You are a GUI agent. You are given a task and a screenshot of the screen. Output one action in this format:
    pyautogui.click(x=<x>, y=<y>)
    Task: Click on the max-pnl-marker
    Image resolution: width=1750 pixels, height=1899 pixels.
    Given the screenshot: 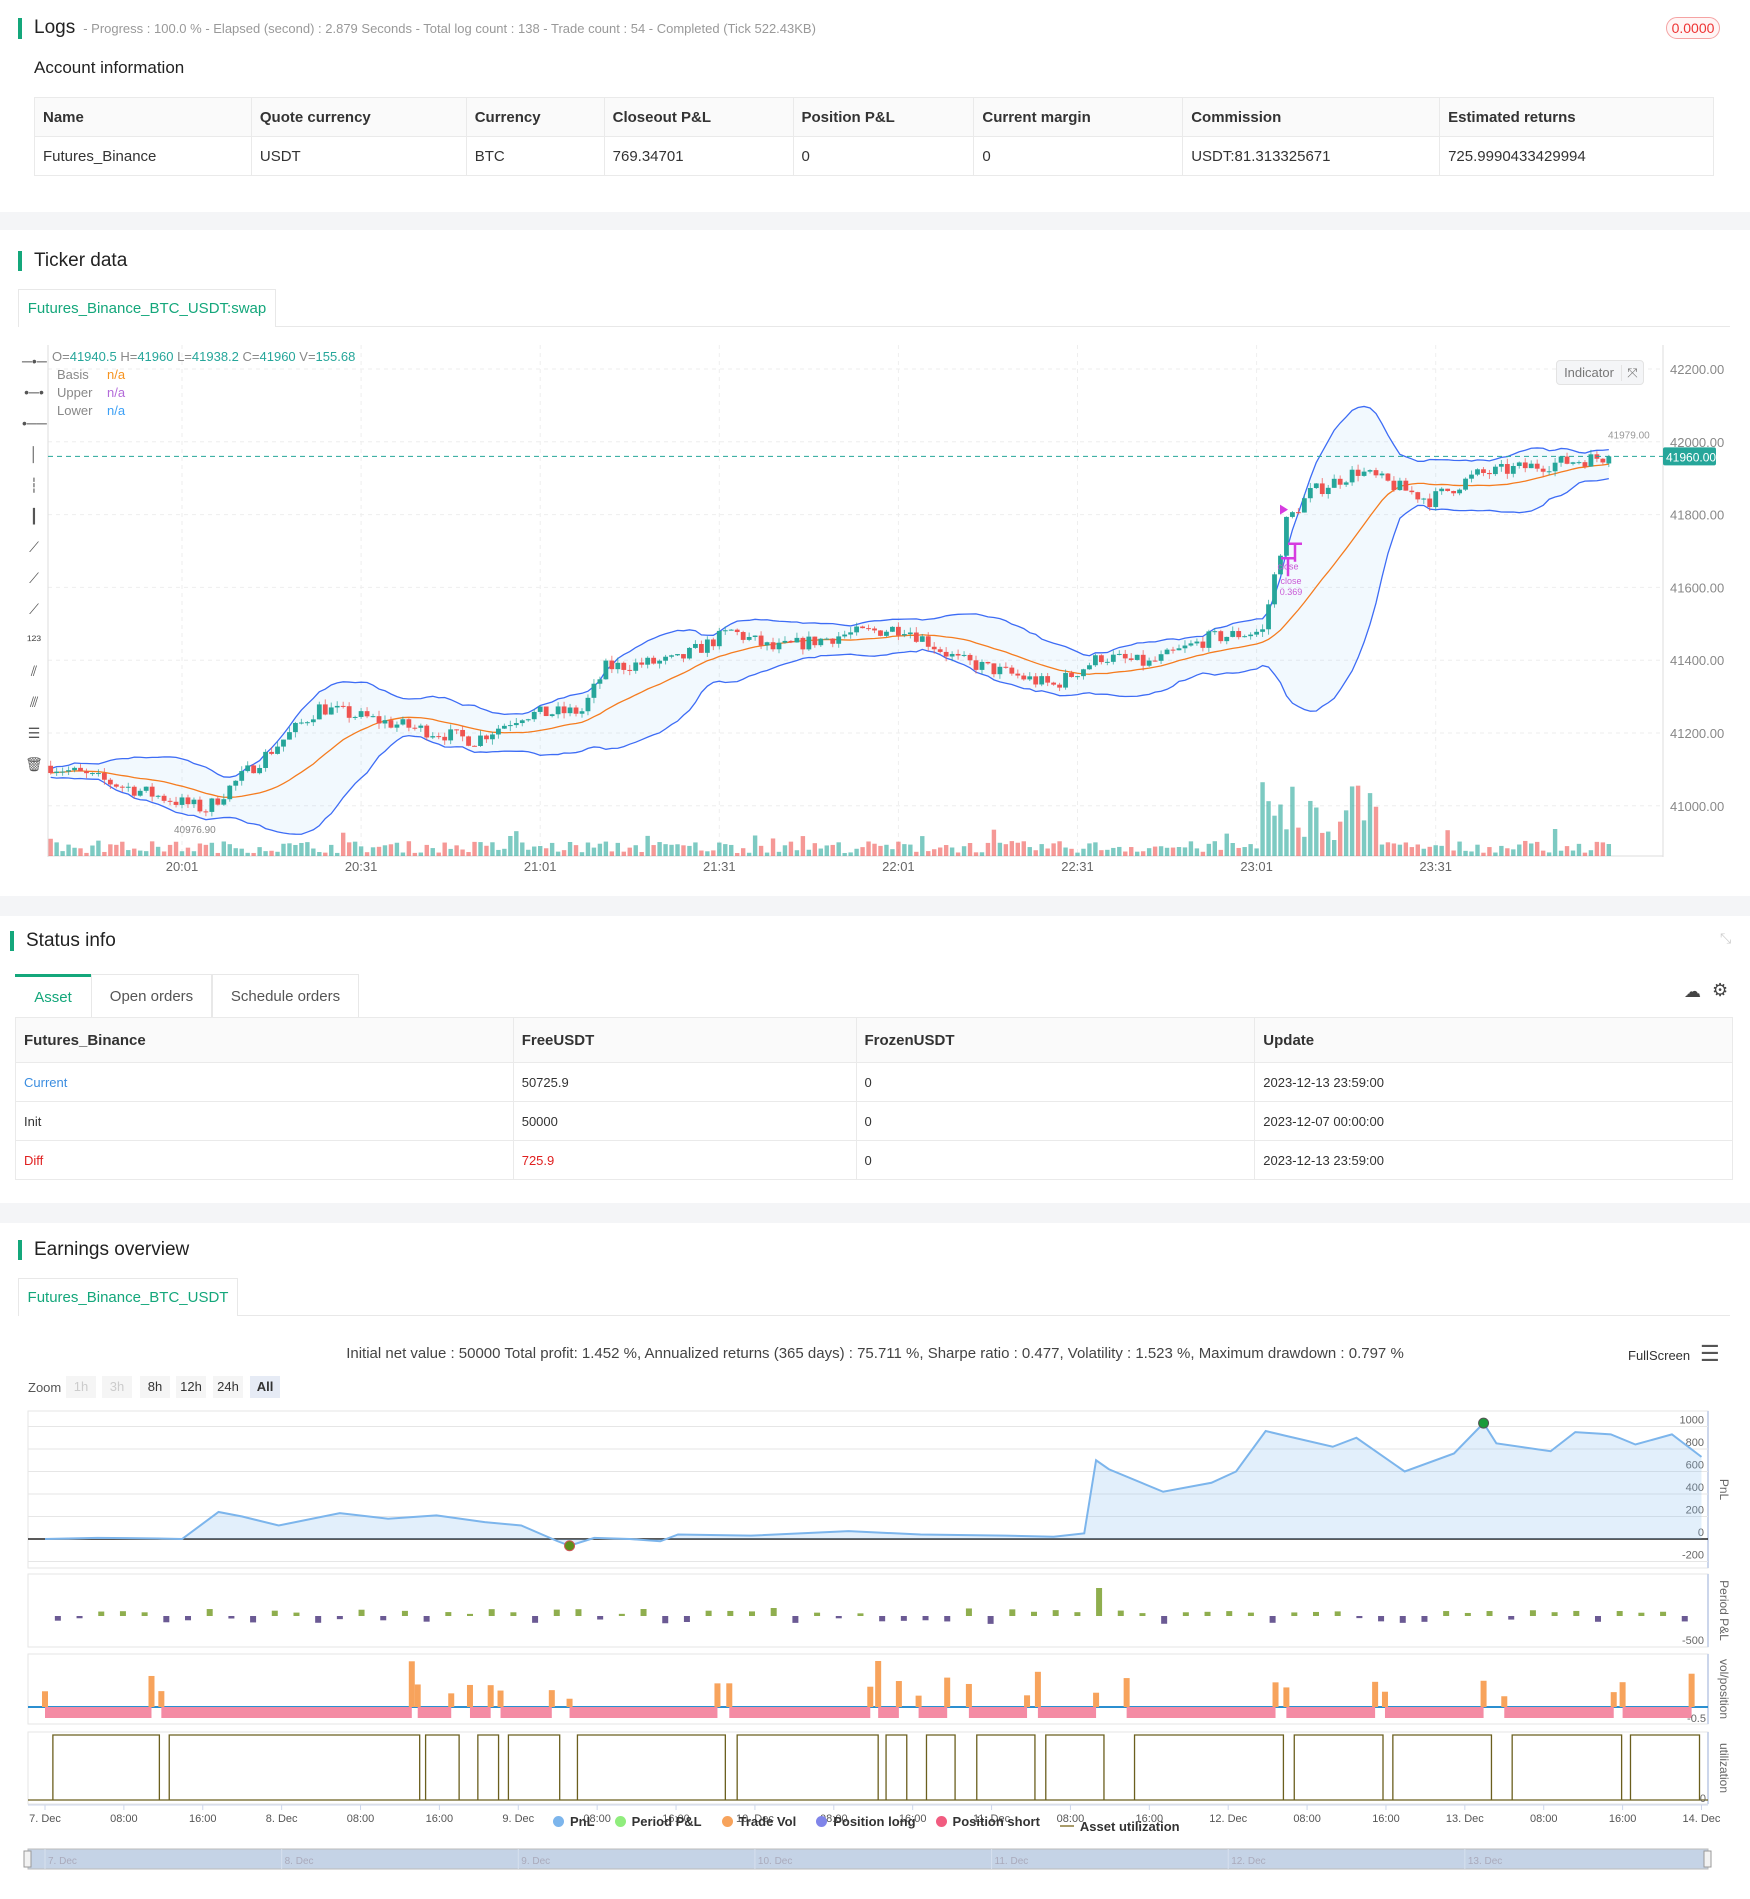 What is the action you would take?
    pyautogui.click(x=1484, y=1423)
    